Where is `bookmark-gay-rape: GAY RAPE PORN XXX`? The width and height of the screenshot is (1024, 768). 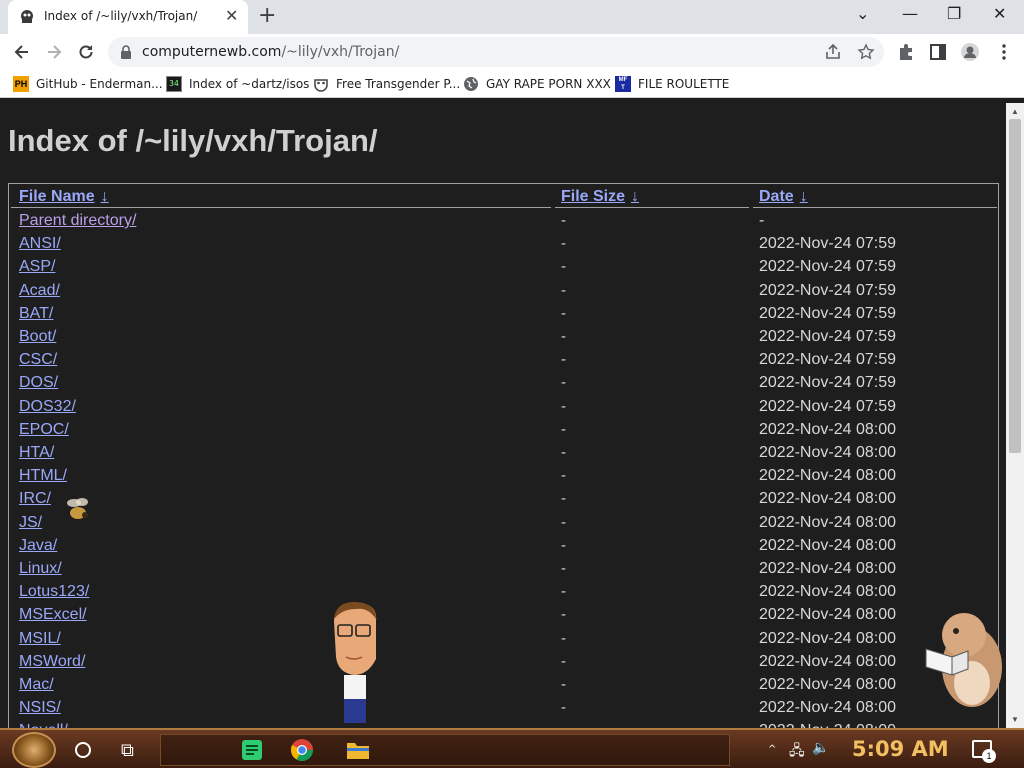 bookmark-gay-rape: GAY RAPE PORN XXX is located at coordinates (537, 84).